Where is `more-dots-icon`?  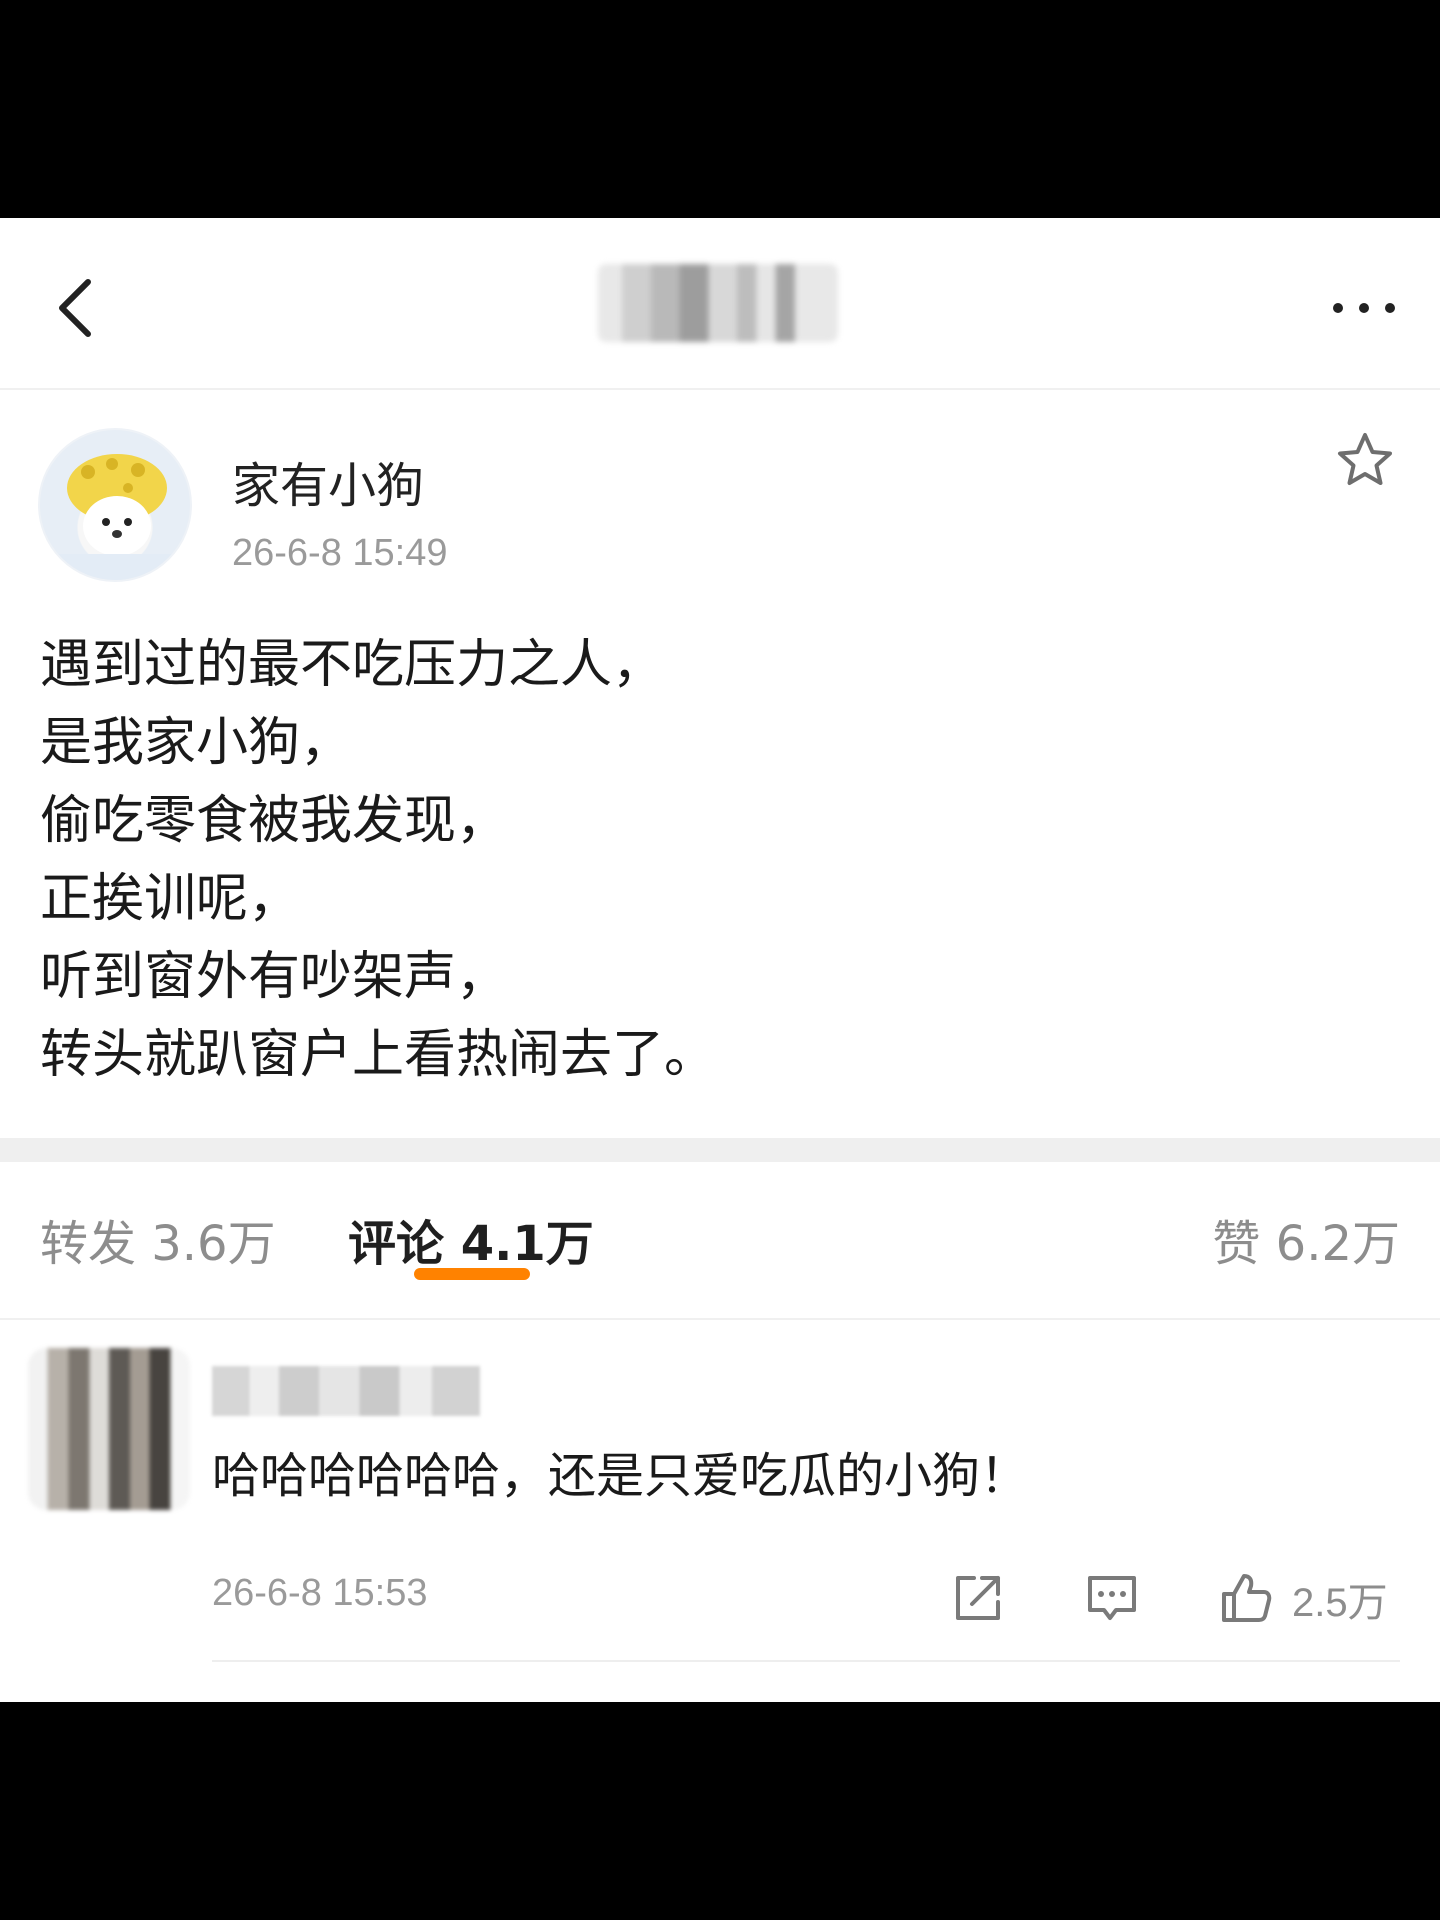
more-dots-icon is located at coordinates (1364, 308).